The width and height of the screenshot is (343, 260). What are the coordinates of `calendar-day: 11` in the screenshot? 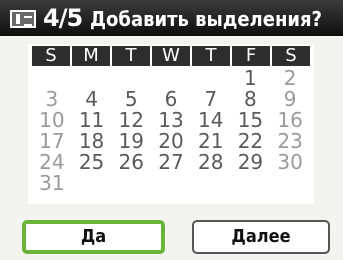 It's located at (91, 120).